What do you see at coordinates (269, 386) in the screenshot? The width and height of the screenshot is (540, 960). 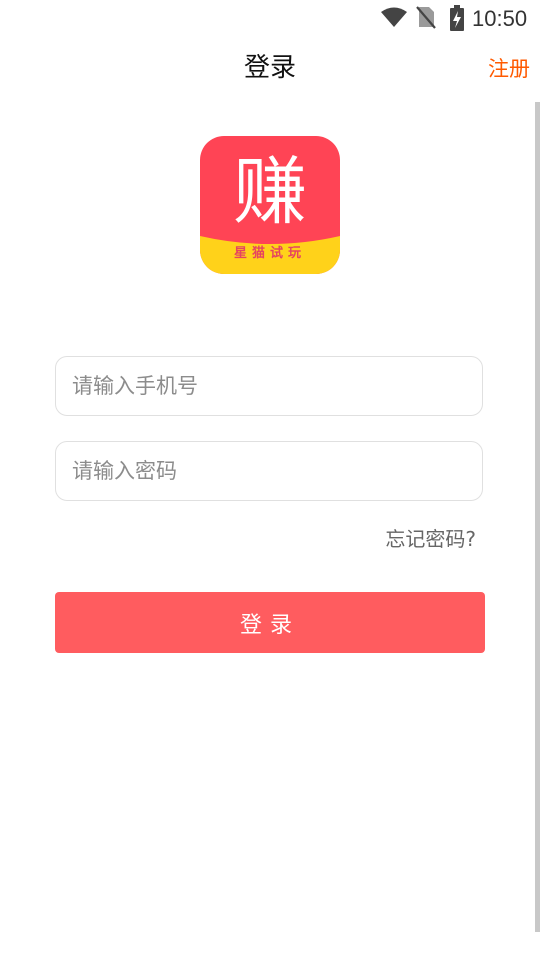 I see `phone-input` at bounding box center [269, 386].